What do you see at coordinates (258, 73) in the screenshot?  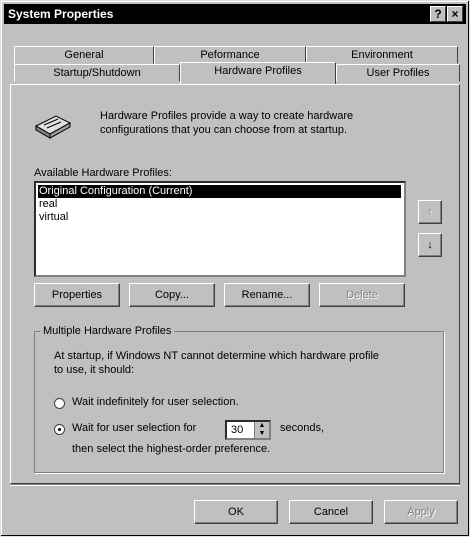 I see `tab-hardware-profiles: Hardware Profiles` at bounding box center [258, 73].